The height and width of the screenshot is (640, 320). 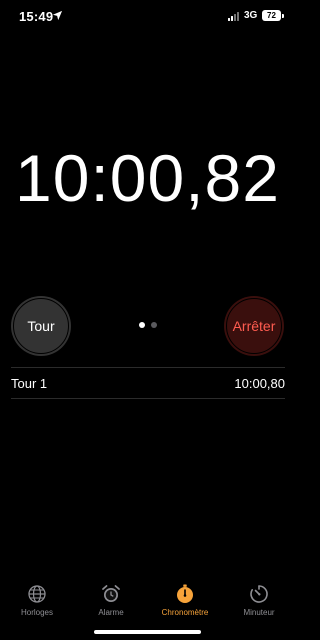 What do you see at coordinates (147, 17) in the screenshot?
I see `status-bar: 15:49 3G 72` at bounding box center [147, 17].